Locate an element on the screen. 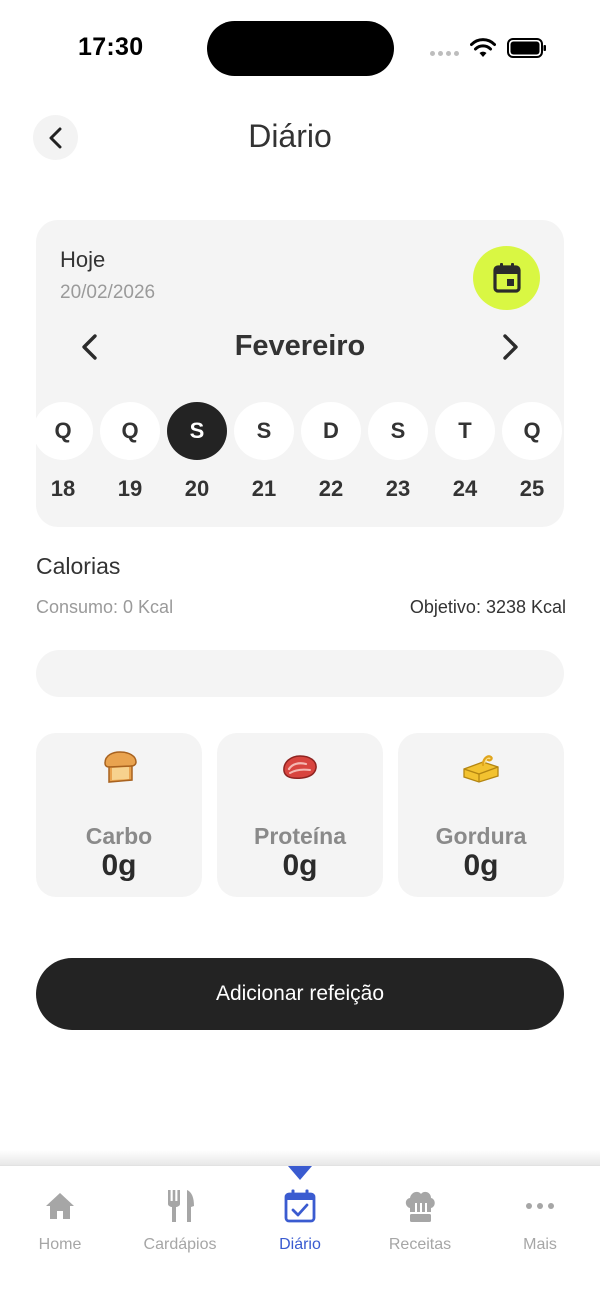 This screenshot has width=600, height=1299. active-tab-indicator is located at coordinates (300, 1173).